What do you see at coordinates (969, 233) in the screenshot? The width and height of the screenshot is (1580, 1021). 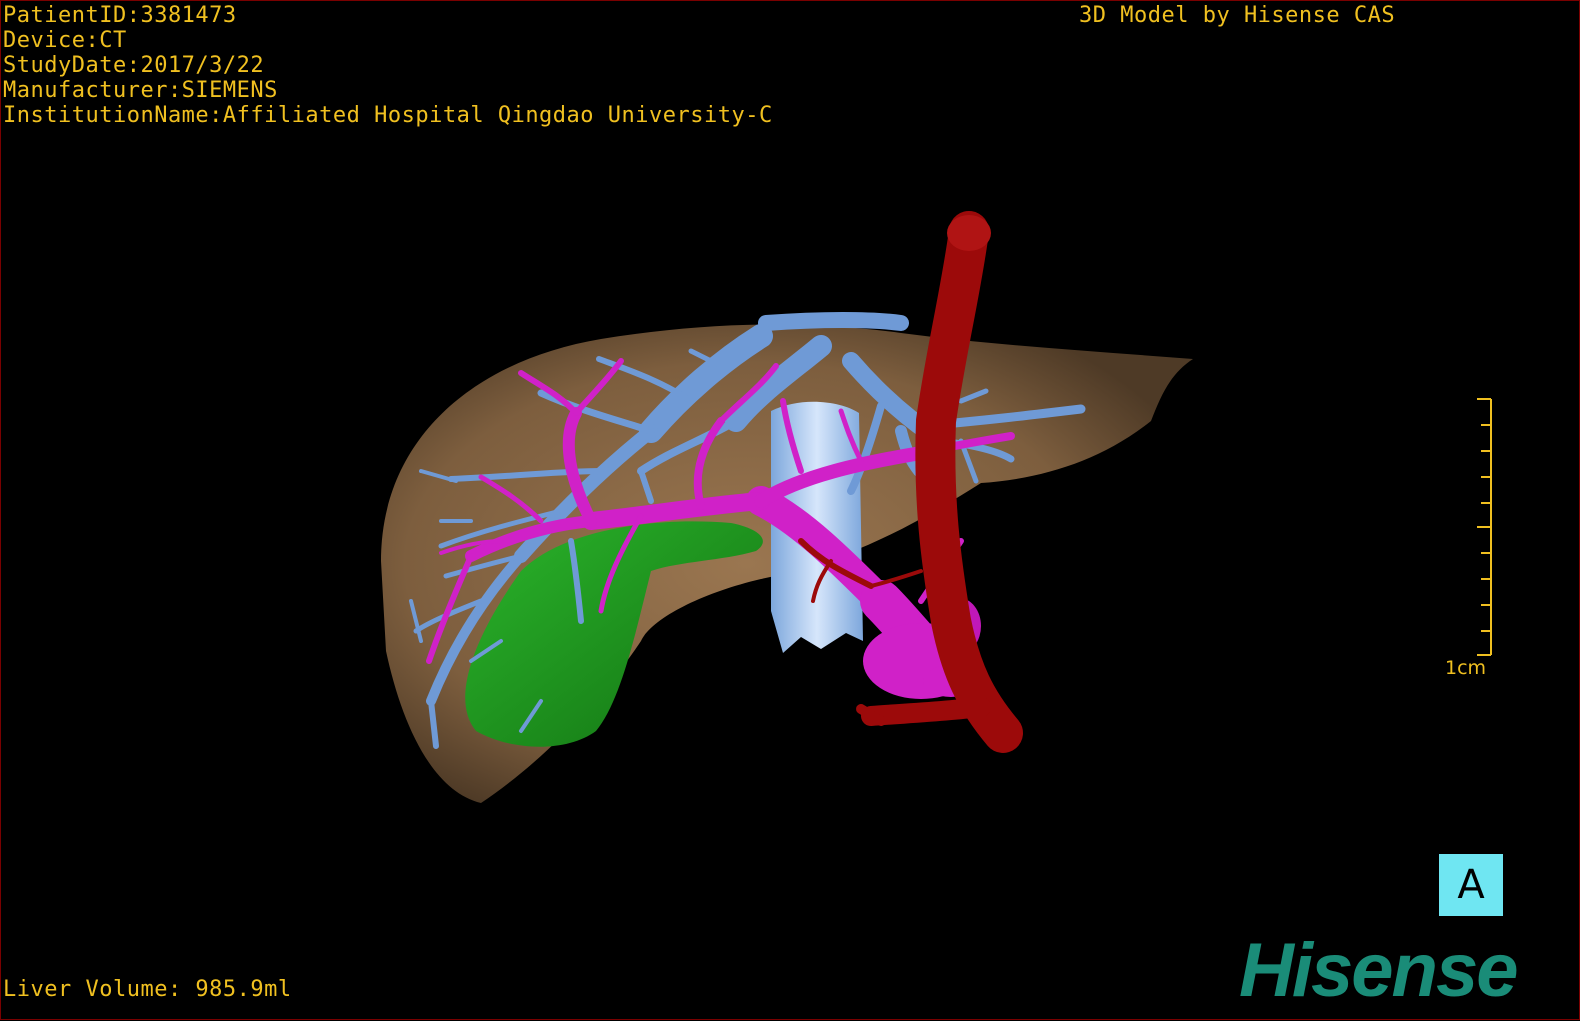 I see `aorta-top` at bounding box center [969, 233].